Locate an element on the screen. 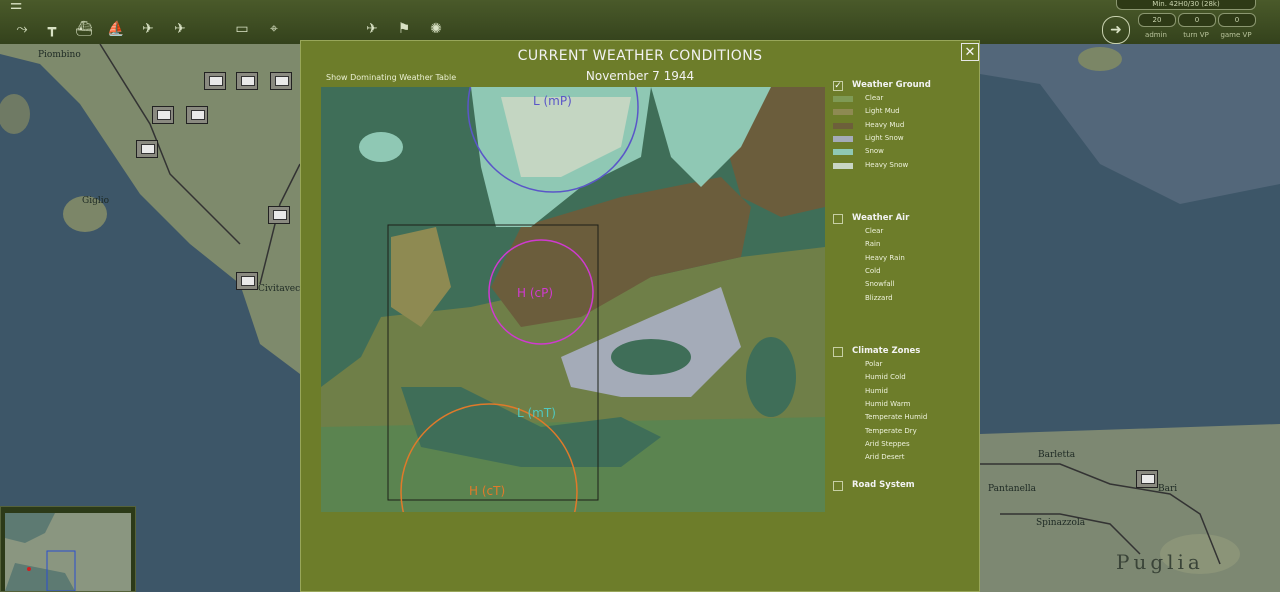 This screenshot has height=592, width=1280. low-south-label: L (mT) is located at coordinates (536, 413).